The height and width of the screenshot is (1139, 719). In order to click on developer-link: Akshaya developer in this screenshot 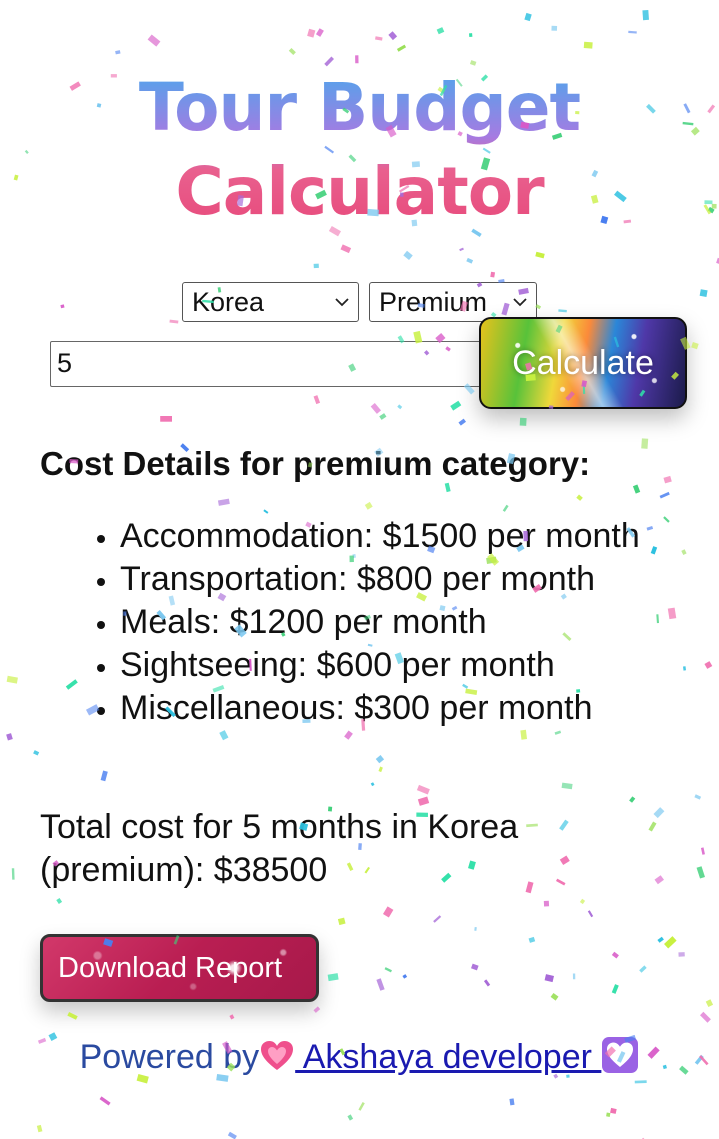, I will do `click(449, 1056)`.